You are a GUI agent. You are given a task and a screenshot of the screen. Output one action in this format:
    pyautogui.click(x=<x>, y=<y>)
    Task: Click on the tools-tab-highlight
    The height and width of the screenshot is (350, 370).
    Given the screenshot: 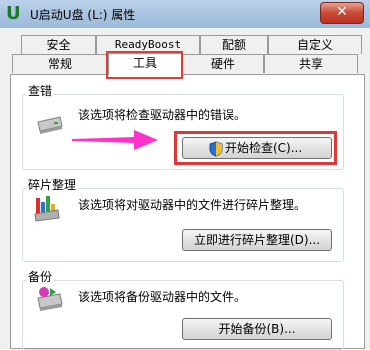 What is the action you would take?
    pyautogui.click(x=144, y=65)
    